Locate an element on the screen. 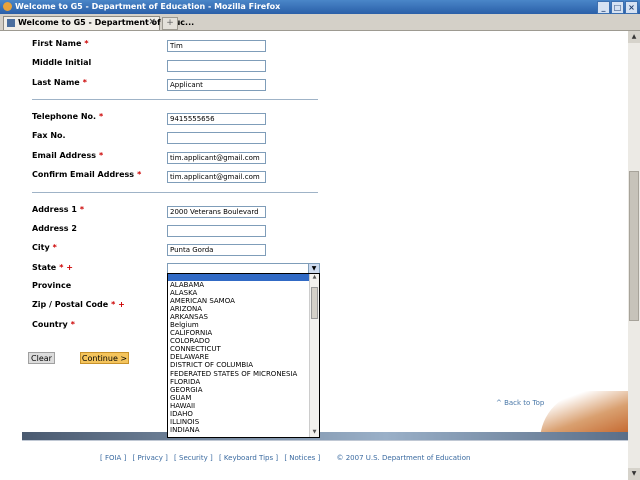 This screenshot has height=480, width=640. state-option: ARKANSAS is located at coordinates (244, 317).